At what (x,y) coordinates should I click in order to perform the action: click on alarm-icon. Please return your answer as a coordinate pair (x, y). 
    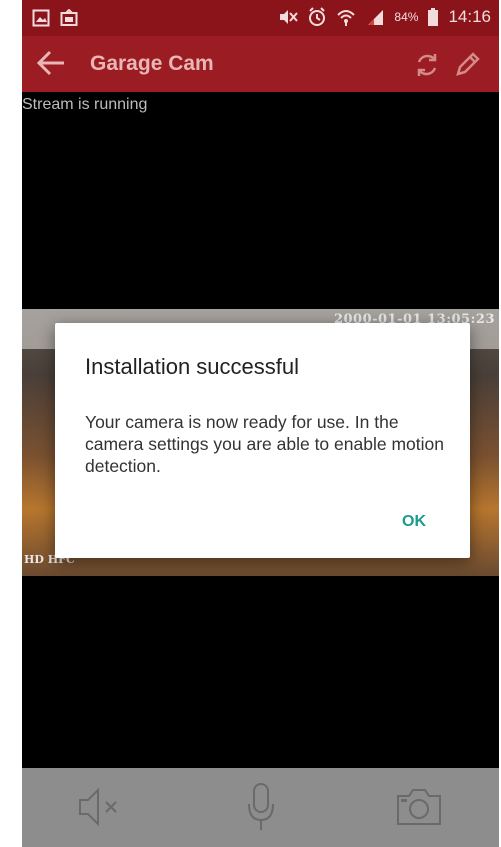
    Looking at the image, I should click on (317, 16).